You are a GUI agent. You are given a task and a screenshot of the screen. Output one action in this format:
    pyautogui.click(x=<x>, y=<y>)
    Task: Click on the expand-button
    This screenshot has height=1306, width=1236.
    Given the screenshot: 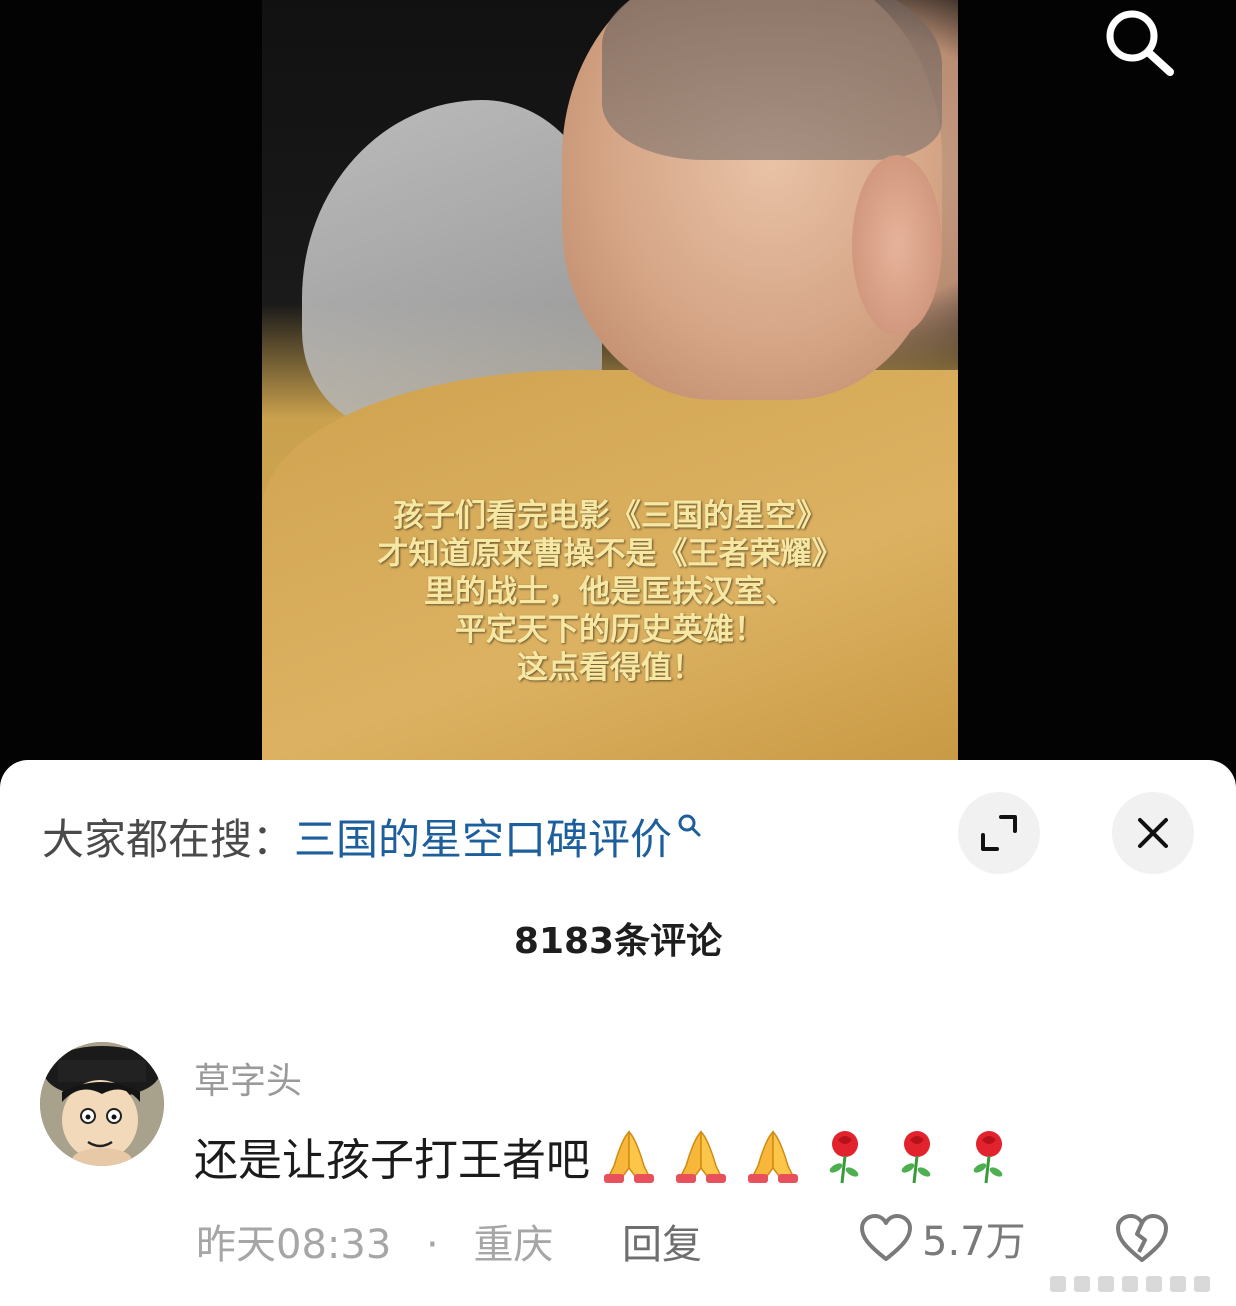 What is the action you would take?
    pyautogui.click(x=999, y=833)
    